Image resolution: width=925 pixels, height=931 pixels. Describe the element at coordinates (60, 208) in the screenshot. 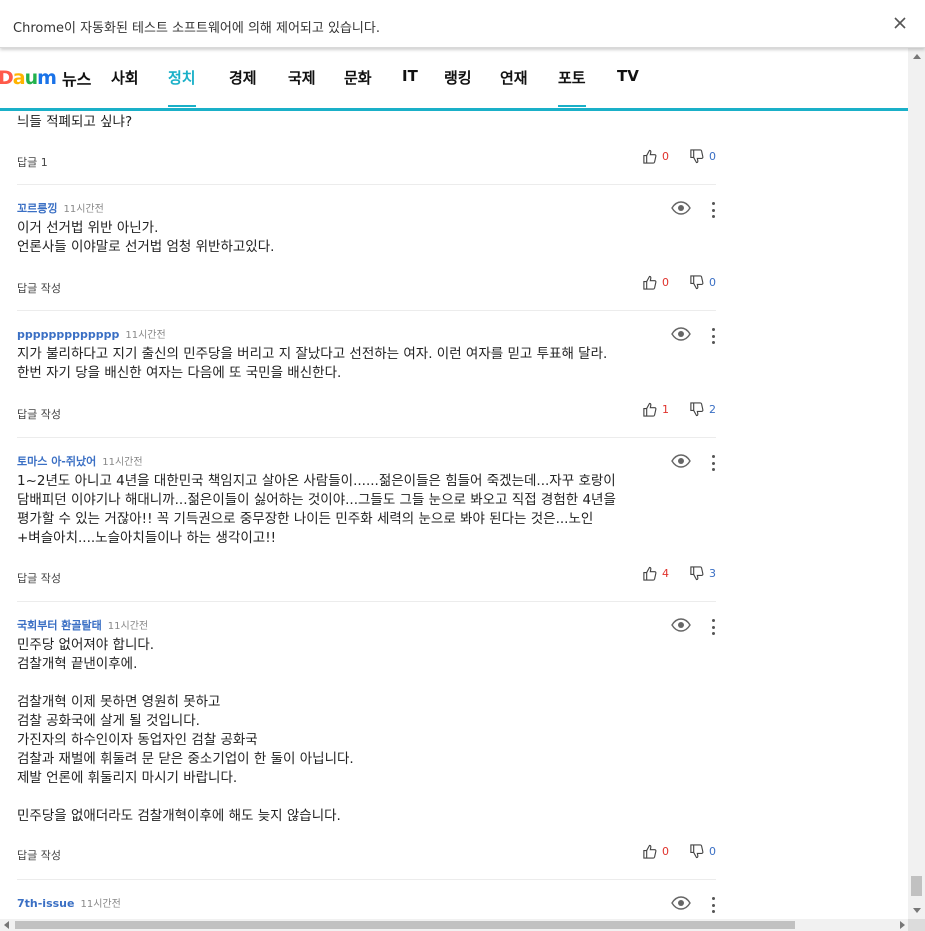

I see `comment-meta: 꼬르릉낑 11시간전` at that location.